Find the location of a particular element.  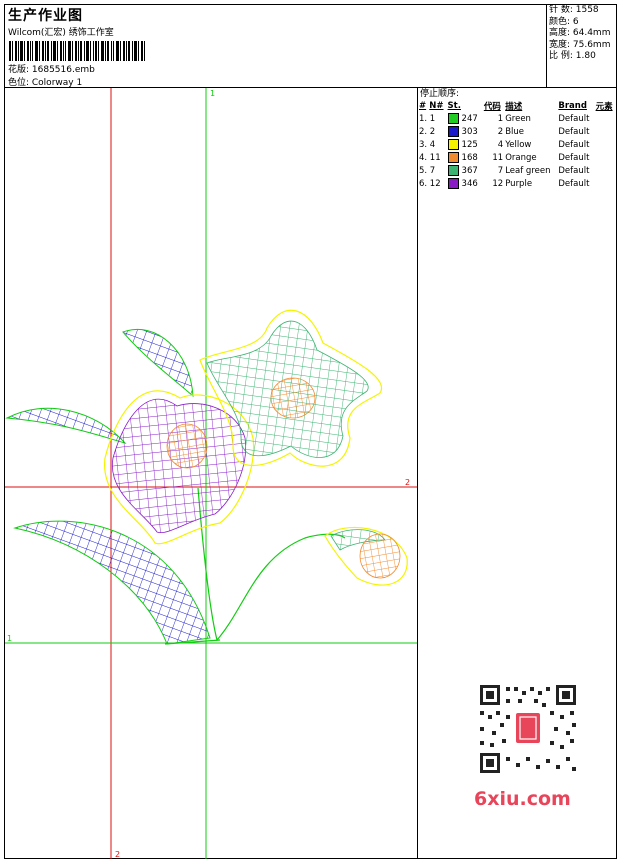

design-height: 高度: 64.4mm is located at coordinates (580, 33).